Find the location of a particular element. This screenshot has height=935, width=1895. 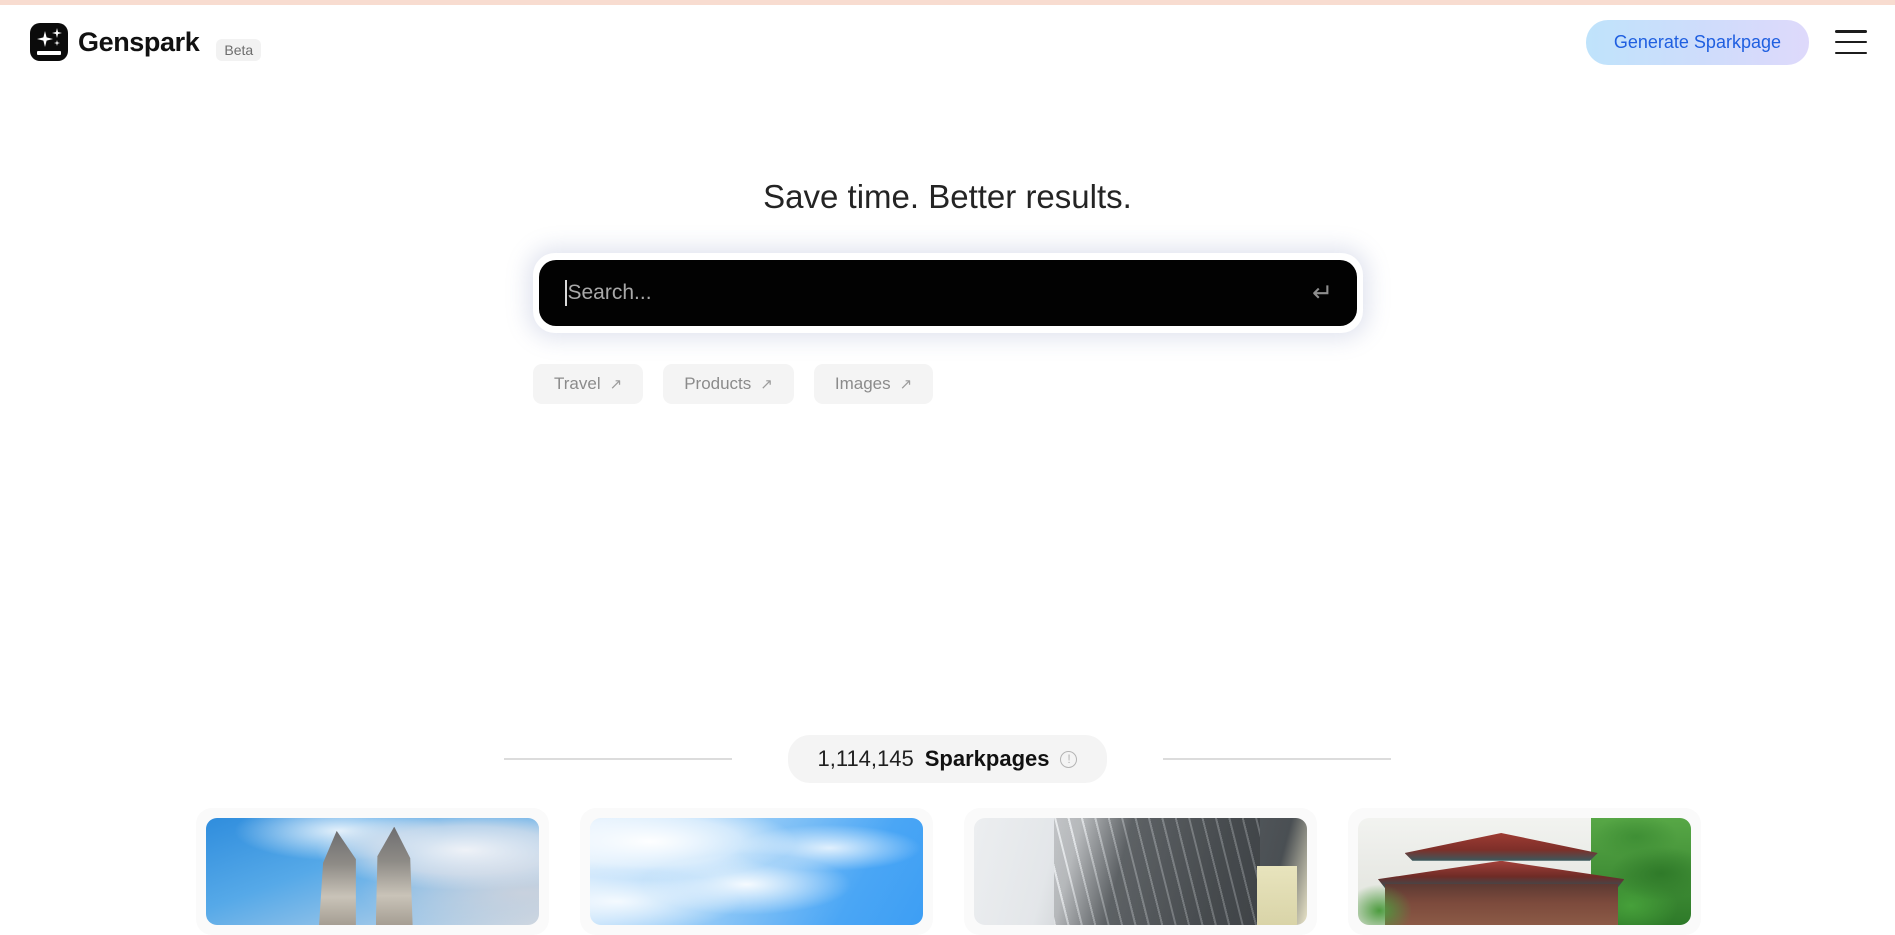

bali-split-gate-thumbnail is located at coordinates (372, 871).